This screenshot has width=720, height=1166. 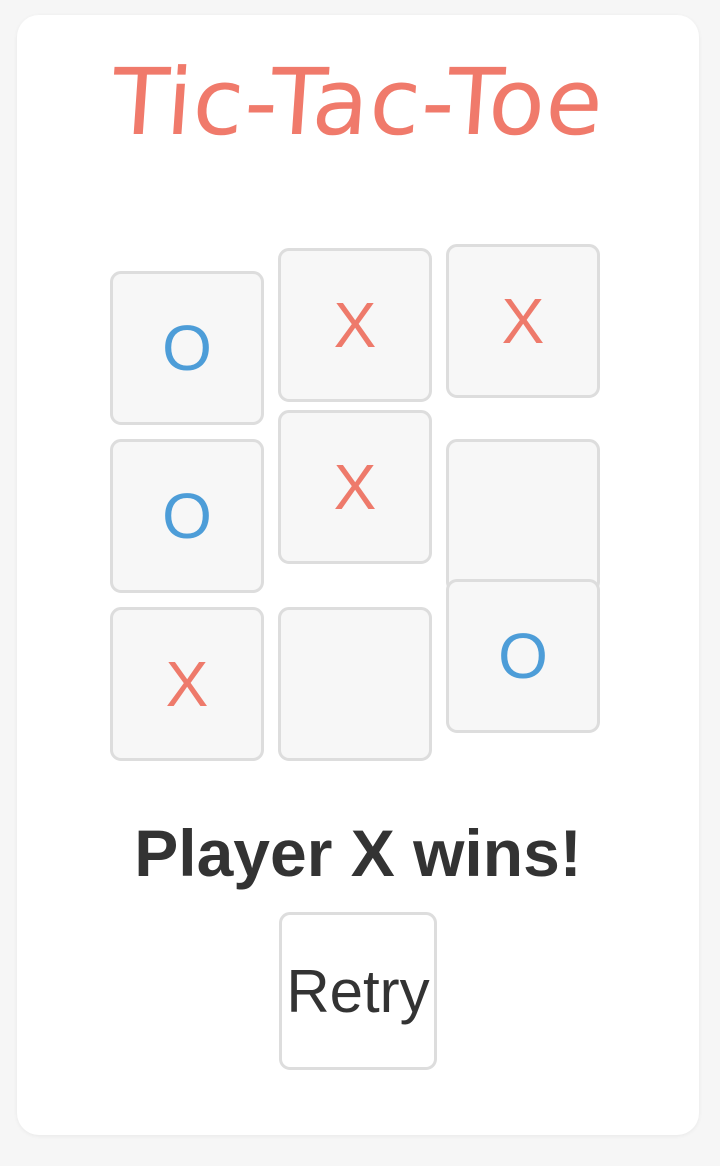 What do you see at coordinates (358, 991) in the screenshot?
I see `retry-button: Retry` at bounding box center [358, 991].